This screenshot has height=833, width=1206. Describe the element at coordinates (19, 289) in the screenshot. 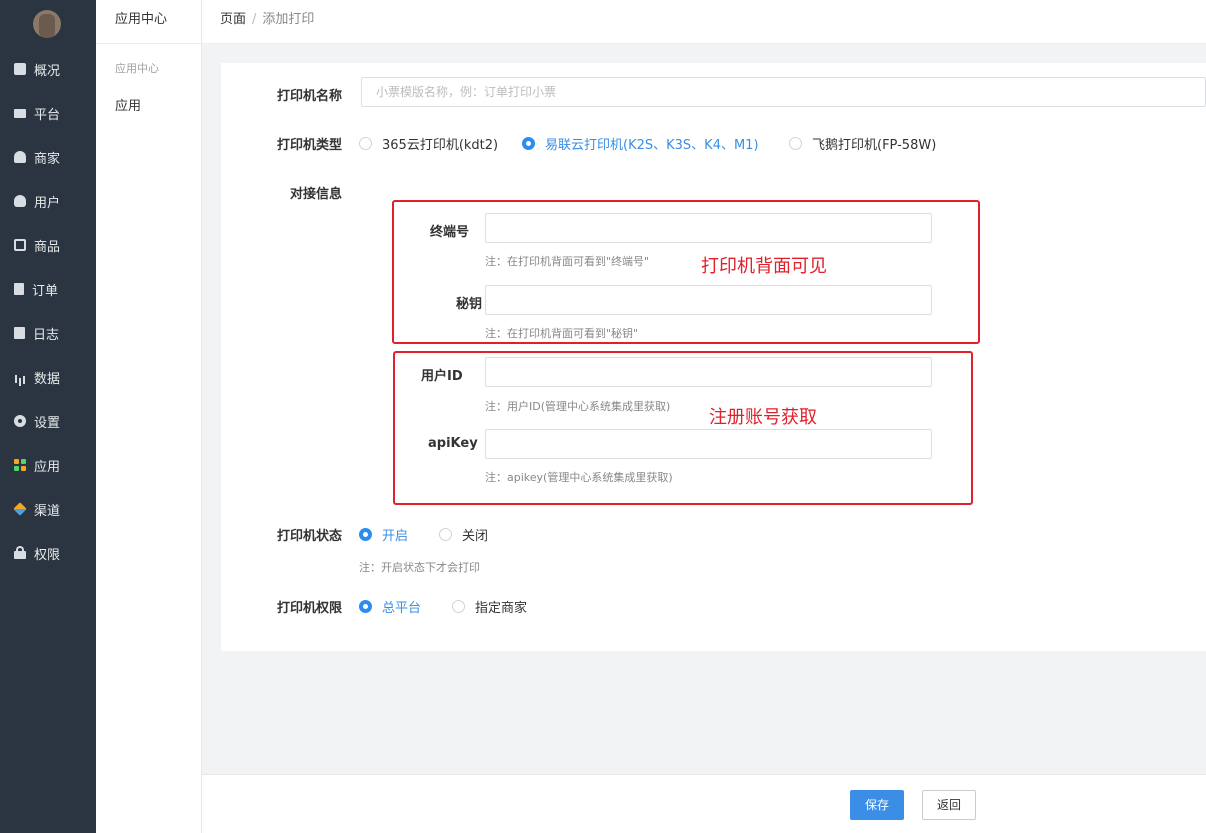

I see `order-icon` at that location.